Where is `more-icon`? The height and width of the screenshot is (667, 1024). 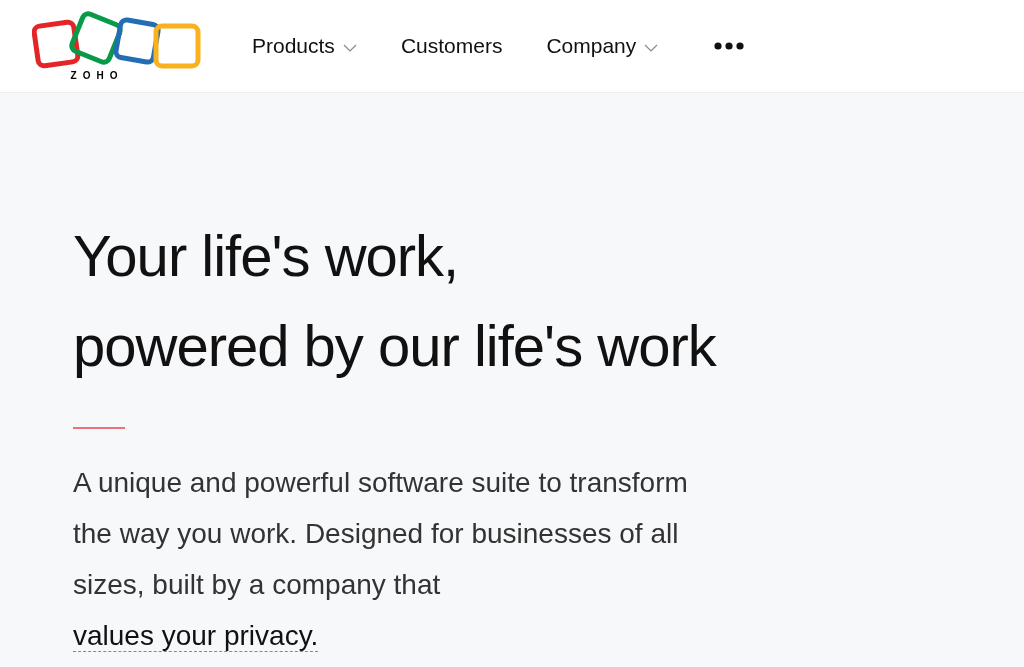 more-icon is located at coordinates (729, 46).